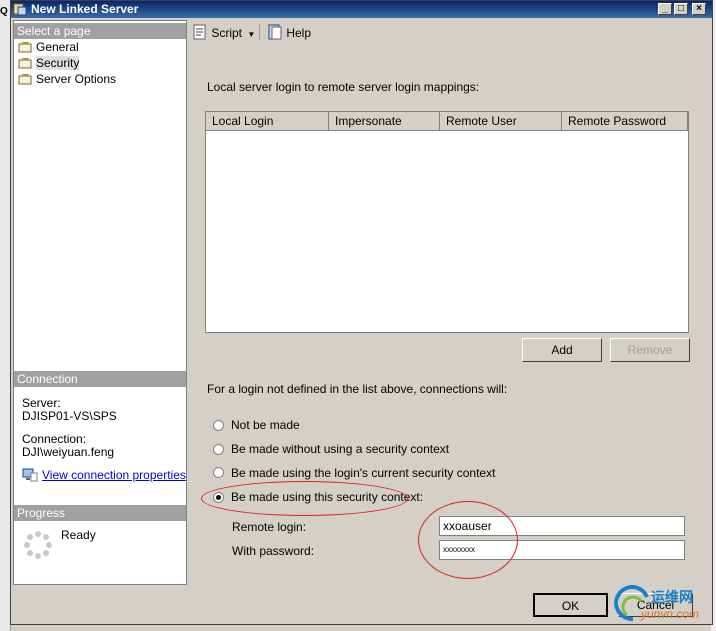  I want to click on connection-properties-icon, so click(30, 475).